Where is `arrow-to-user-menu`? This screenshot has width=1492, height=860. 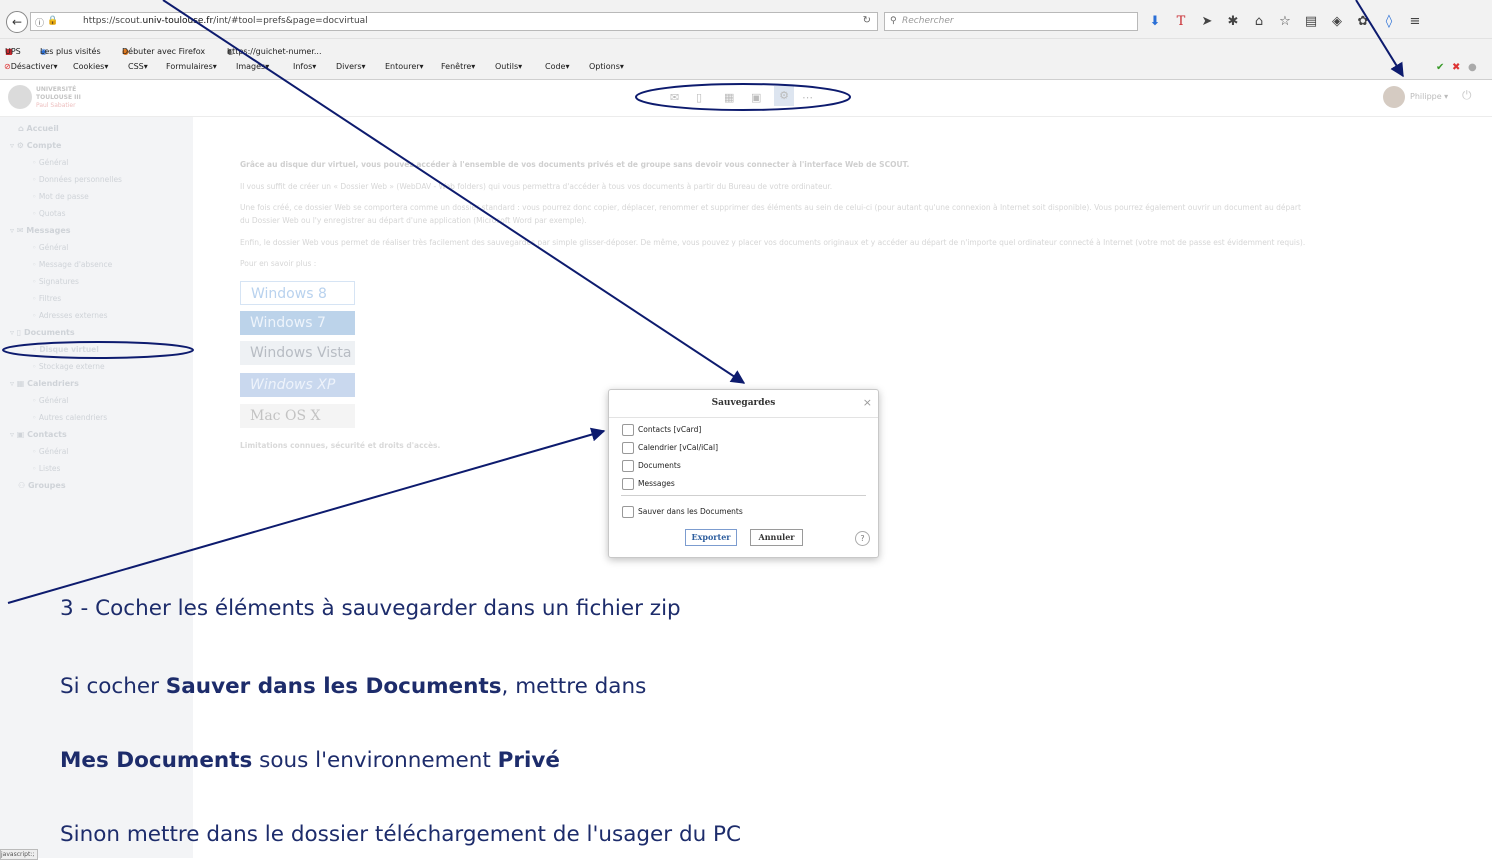
arrow-to-user-menu is located at coordinates (1379, 39).